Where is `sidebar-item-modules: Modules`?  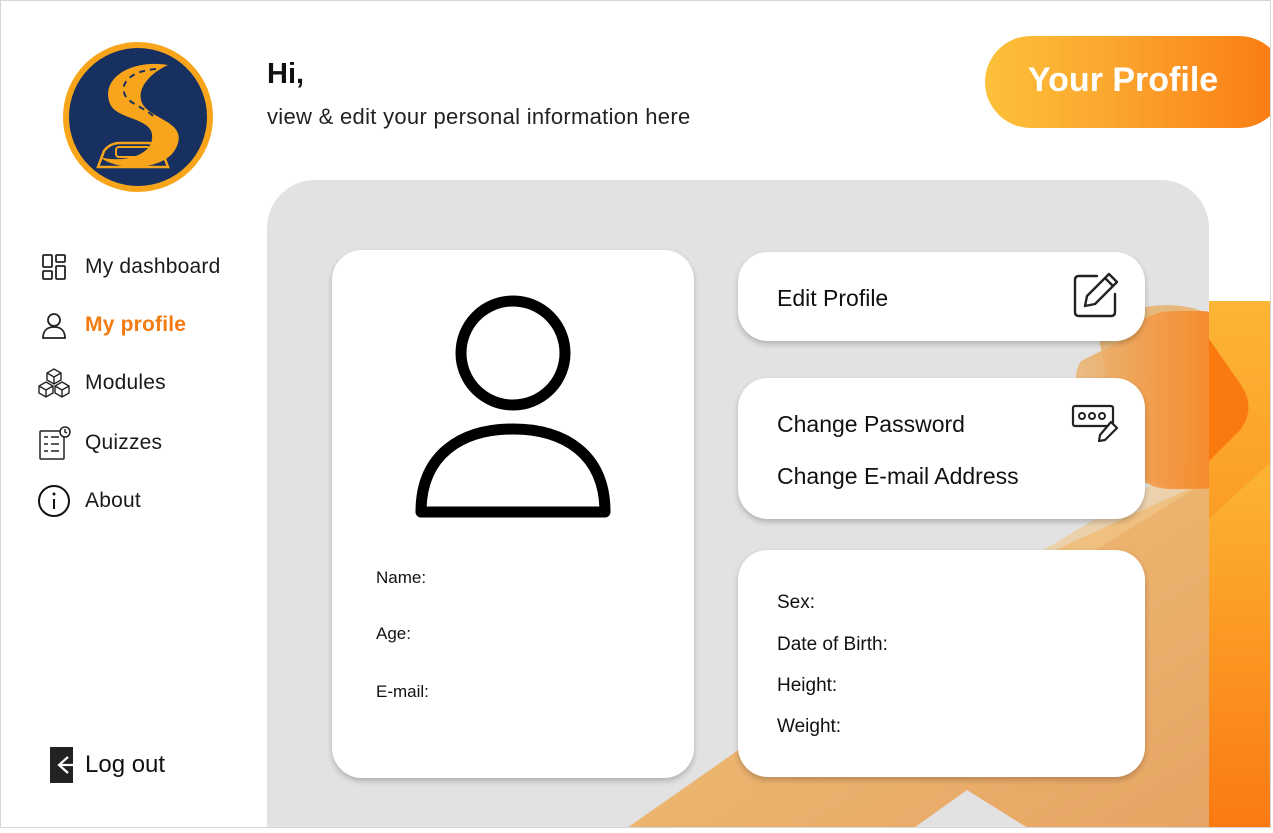
sidebar-item-modules: Modules is located at coordinates (101, 383).